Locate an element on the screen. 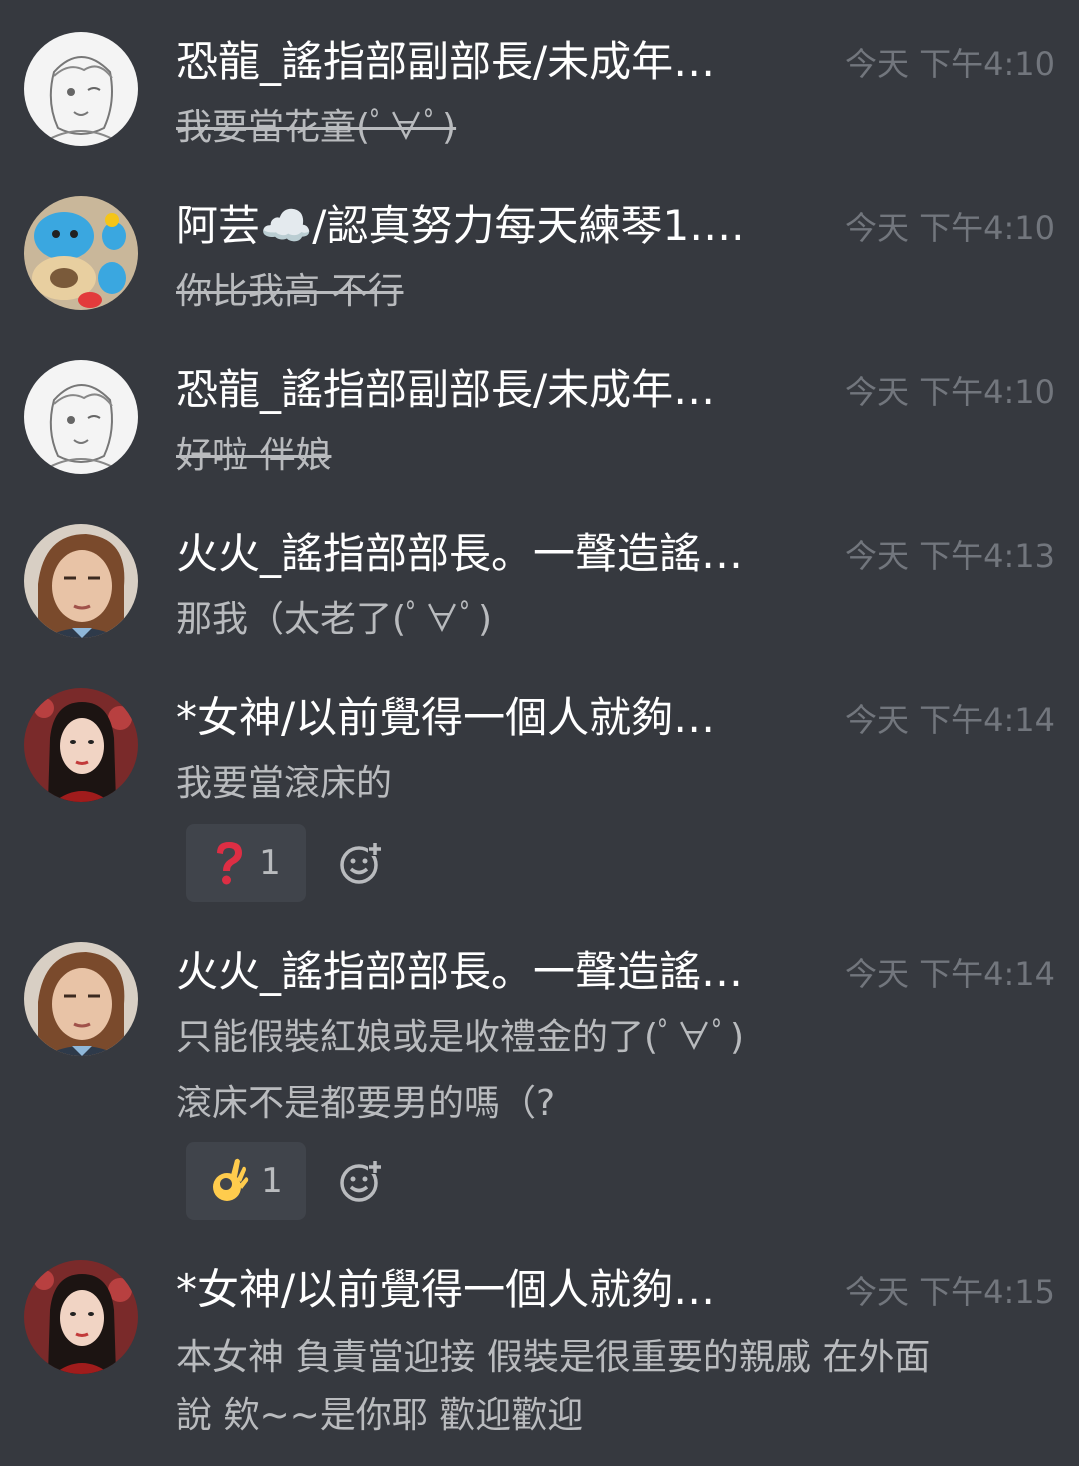  ok-hand-icon is located at coordinates (231, 1179).